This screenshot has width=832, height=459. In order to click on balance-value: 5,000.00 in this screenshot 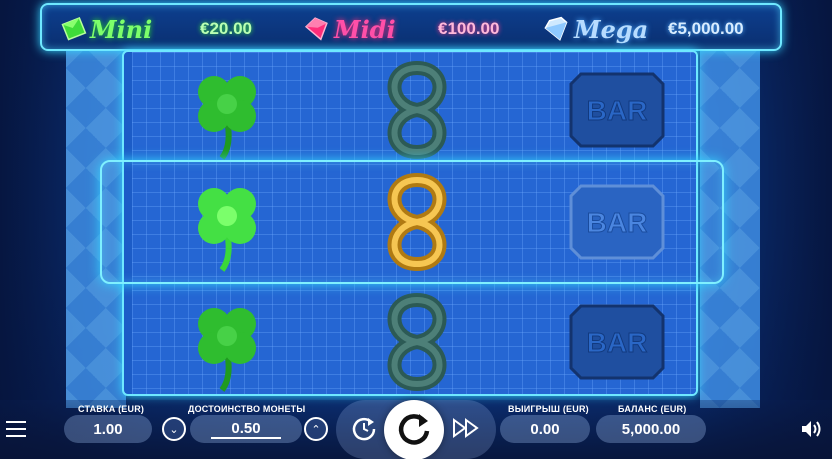, I will do `click(651, 429)`.